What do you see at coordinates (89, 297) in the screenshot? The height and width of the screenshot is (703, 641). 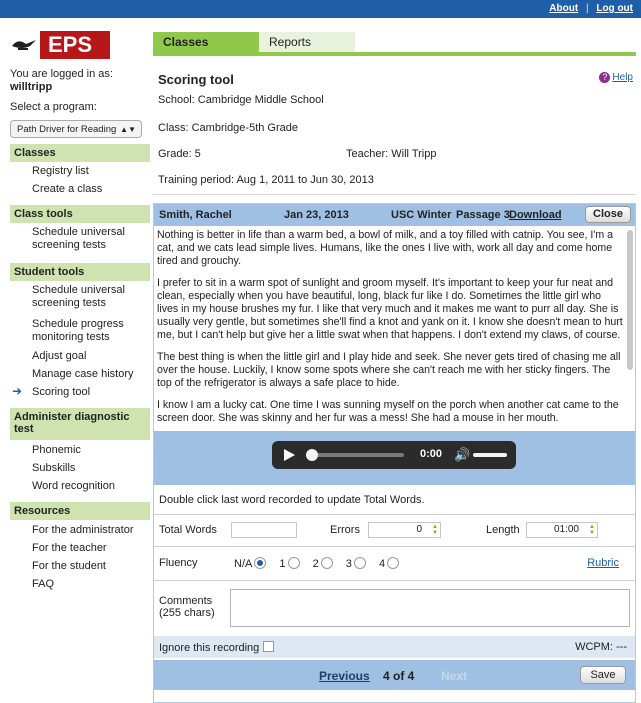 I see `sidebar-item-student-screening: Schedule universal screening tests` at bounding box center [89, 297].